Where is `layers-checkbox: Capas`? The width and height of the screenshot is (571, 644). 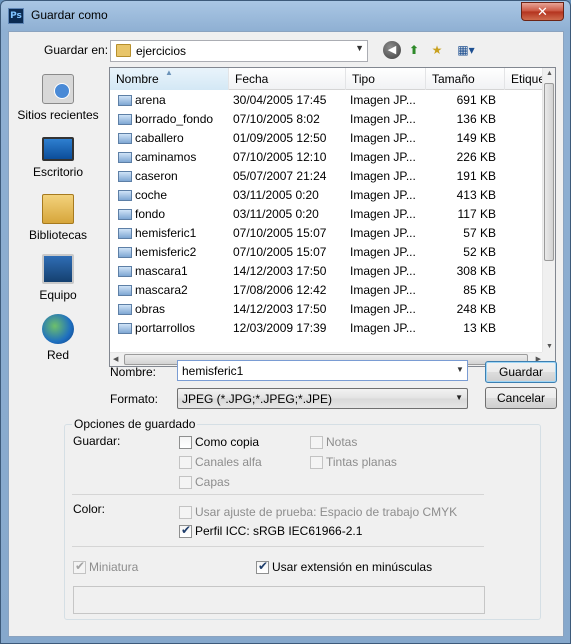
layers-checkbox: Capas is located at coordinates (204, 482).